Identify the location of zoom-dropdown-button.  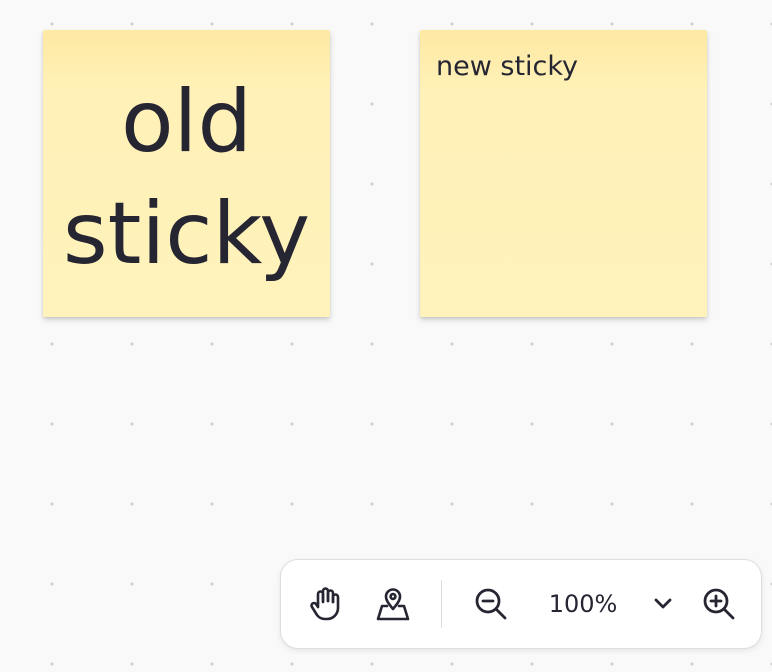
(663, 604).